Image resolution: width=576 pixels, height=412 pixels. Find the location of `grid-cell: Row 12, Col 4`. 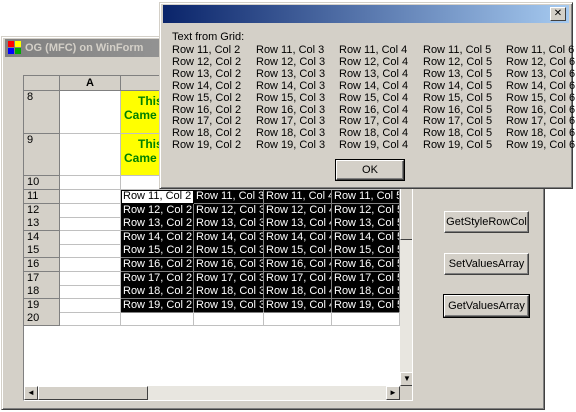

grid-cell: Row 12, Col 4 is located at coordinates (298, 211).